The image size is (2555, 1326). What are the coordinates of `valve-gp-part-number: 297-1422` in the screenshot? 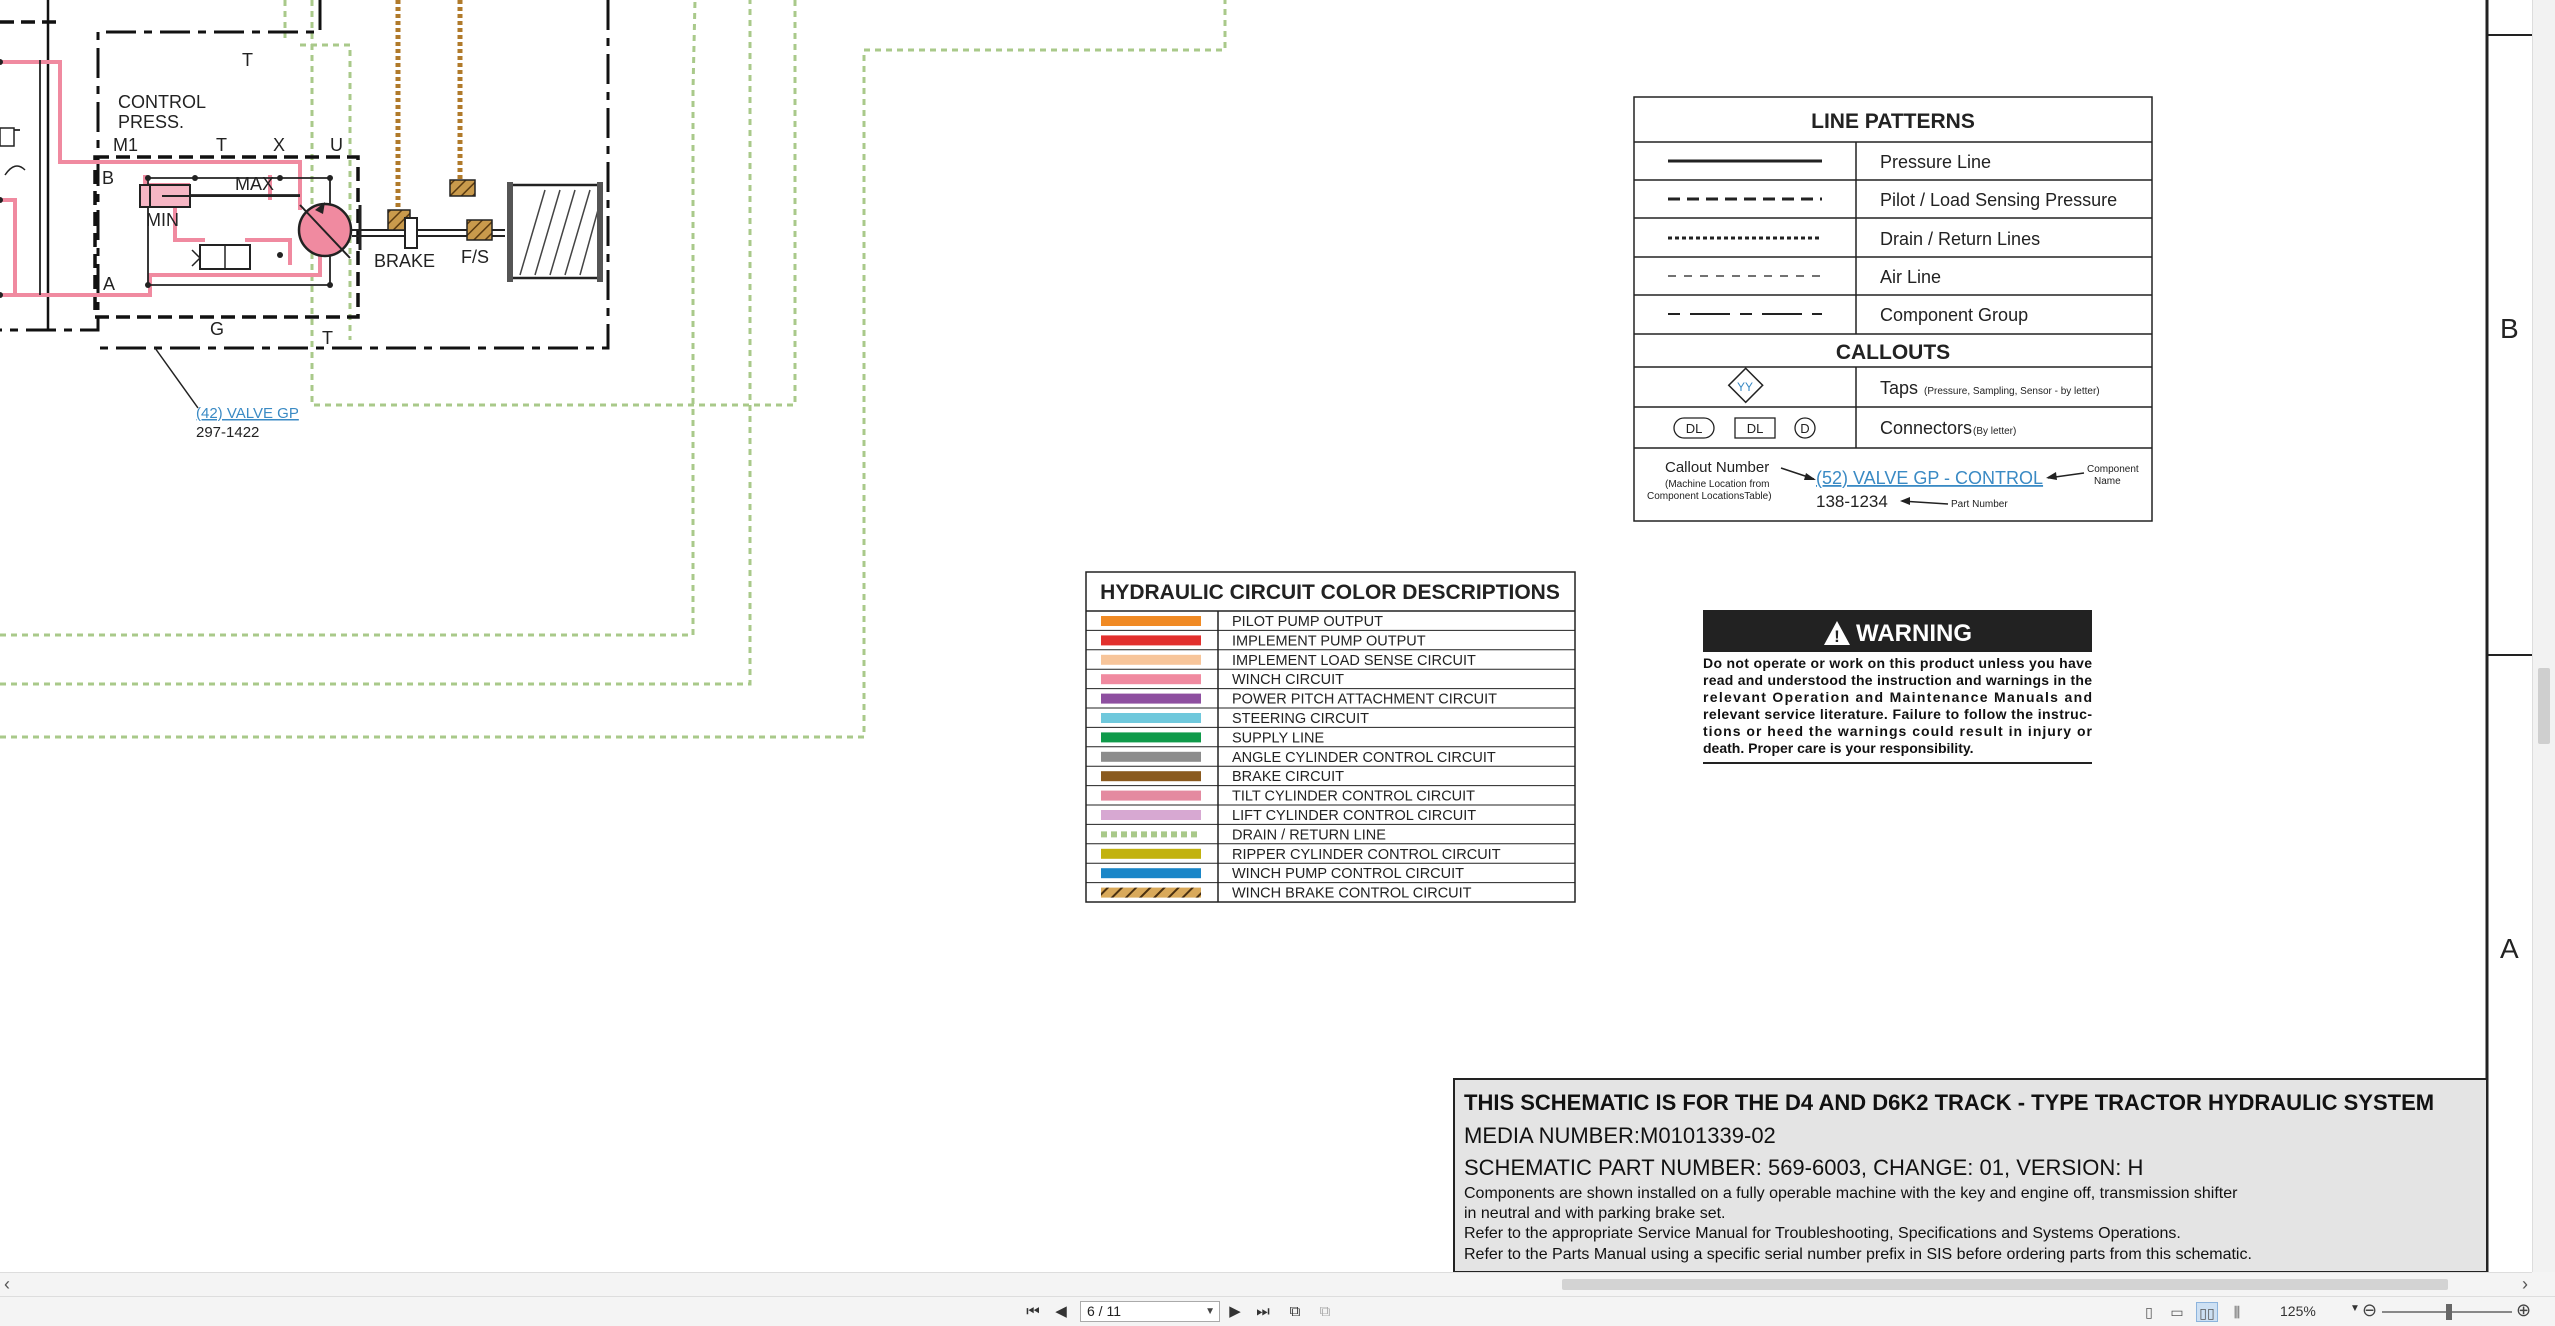 It's located at (227, 432).